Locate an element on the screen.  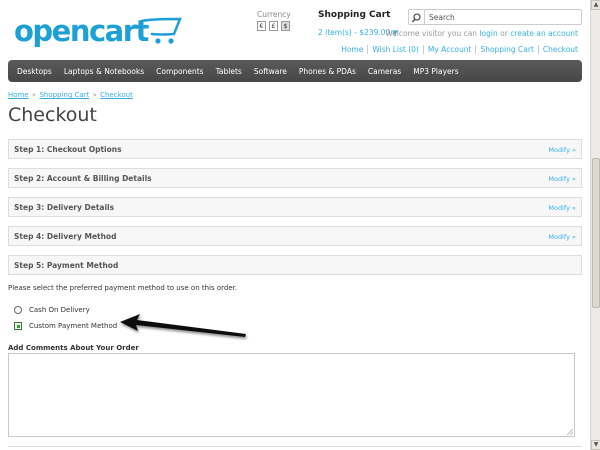
scroll-down-icon: ▼ is located at coordinates (595, 445).